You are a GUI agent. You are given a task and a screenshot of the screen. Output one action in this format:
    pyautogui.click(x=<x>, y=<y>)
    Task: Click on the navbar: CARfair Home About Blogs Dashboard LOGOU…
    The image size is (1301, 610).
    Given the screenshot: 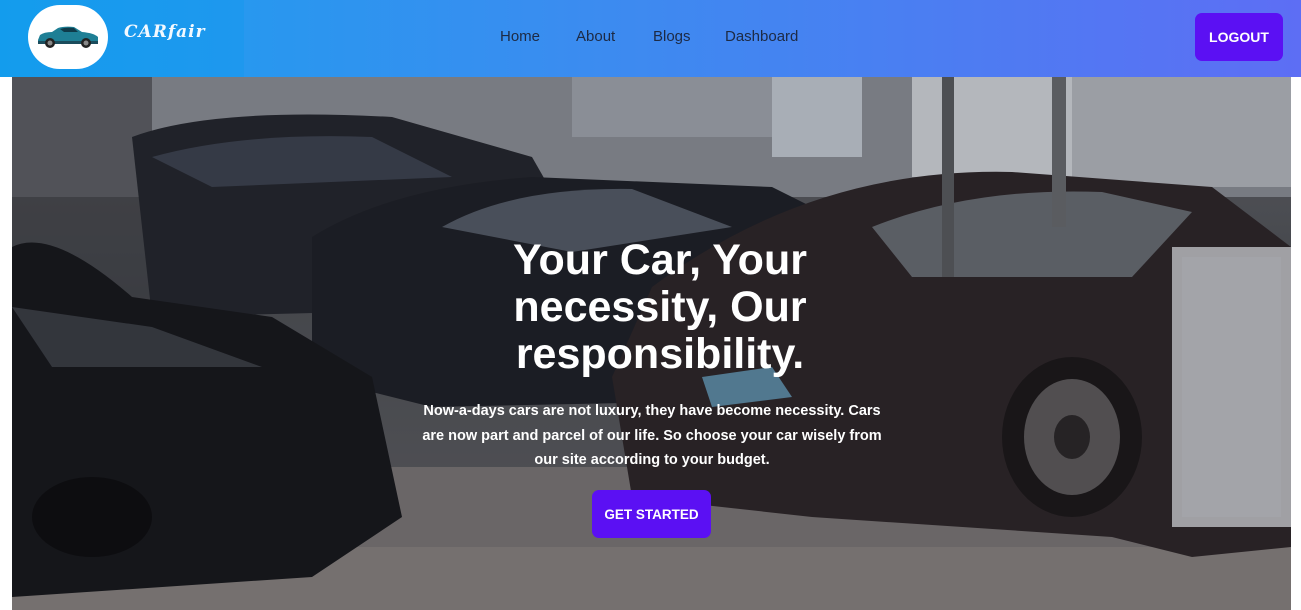 What is the action you would take?
    pyautogui.click(x=650, y=38)
    